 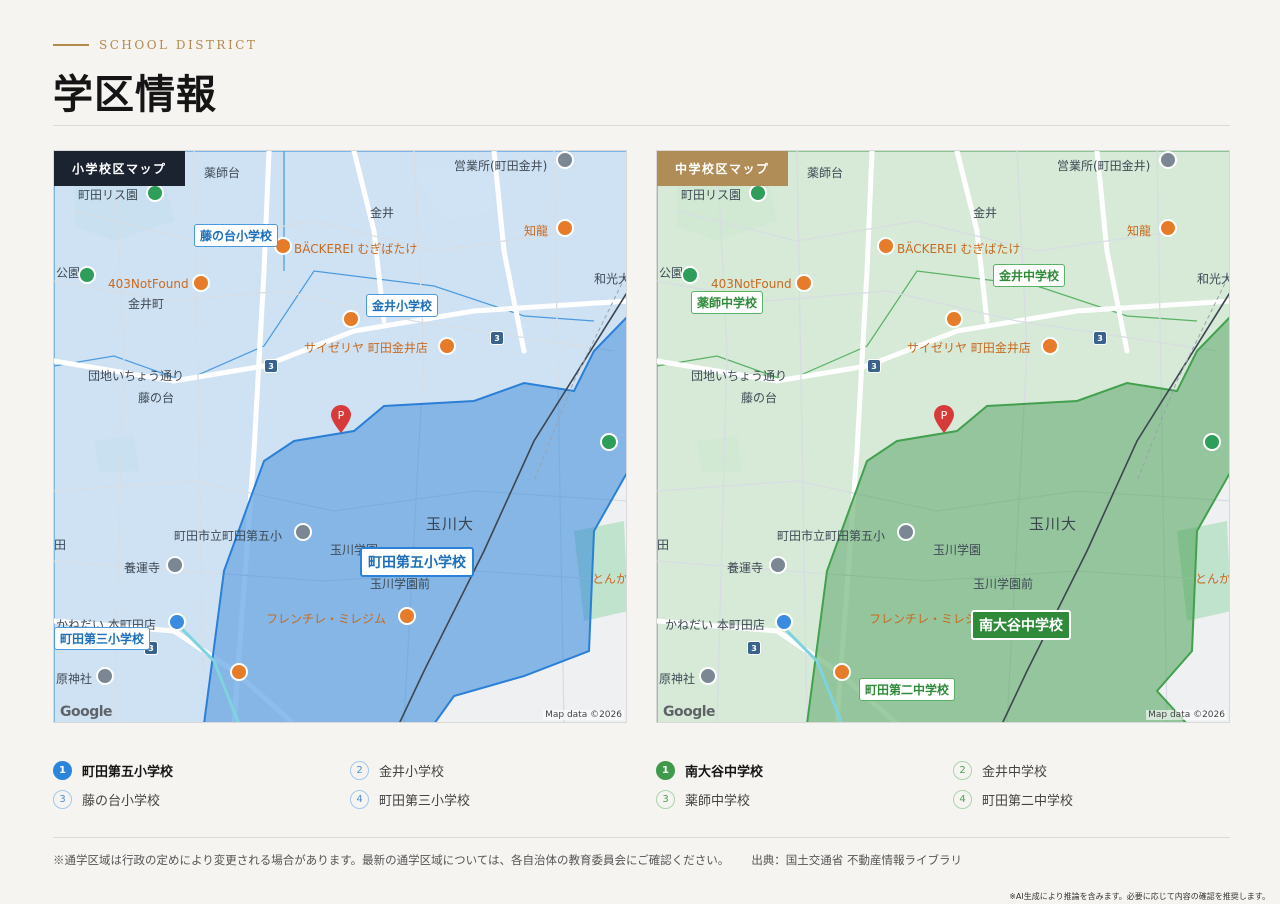 I want to click on svg-text: P, so click(x=341, y=415).